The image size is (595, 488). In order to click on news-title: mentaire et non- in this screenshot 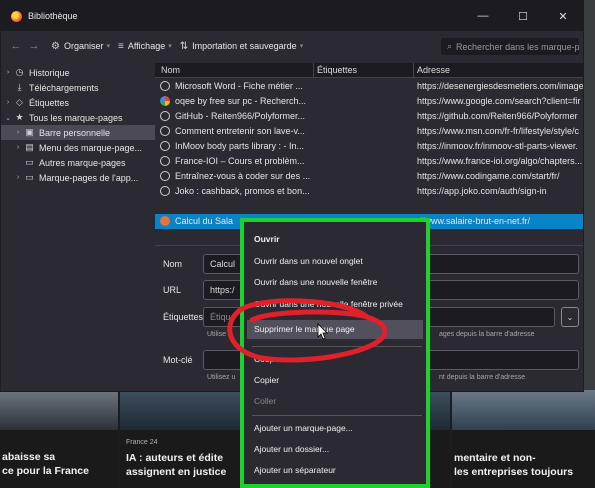, I will do `click(495, 458)`.